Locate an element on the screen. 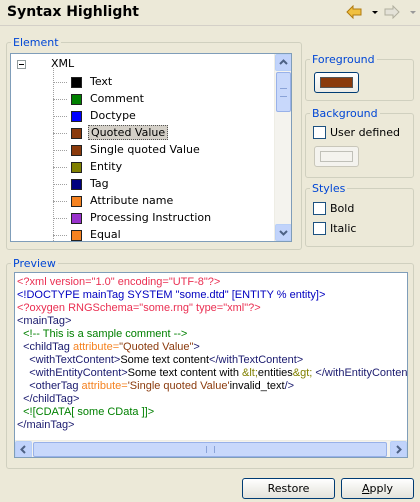 The width and height of the screenshot is (420, 502). scroll-down-button is located at coordinates (283, 232).